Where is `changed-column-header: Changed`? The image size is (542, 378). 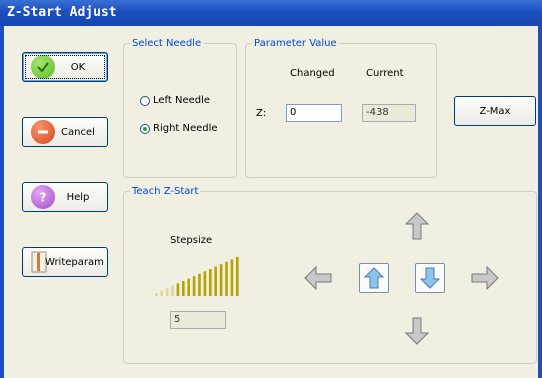 changed-column-header: Changed is located at coordinates (312, 73).